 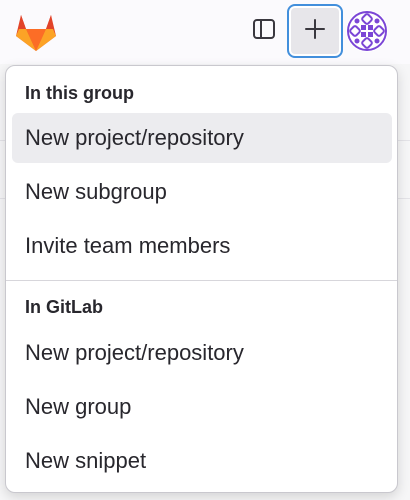 What do you see at coordinates (205, 32) in the screenshot?
I see `top-bar` at bounding box center [205, 32].